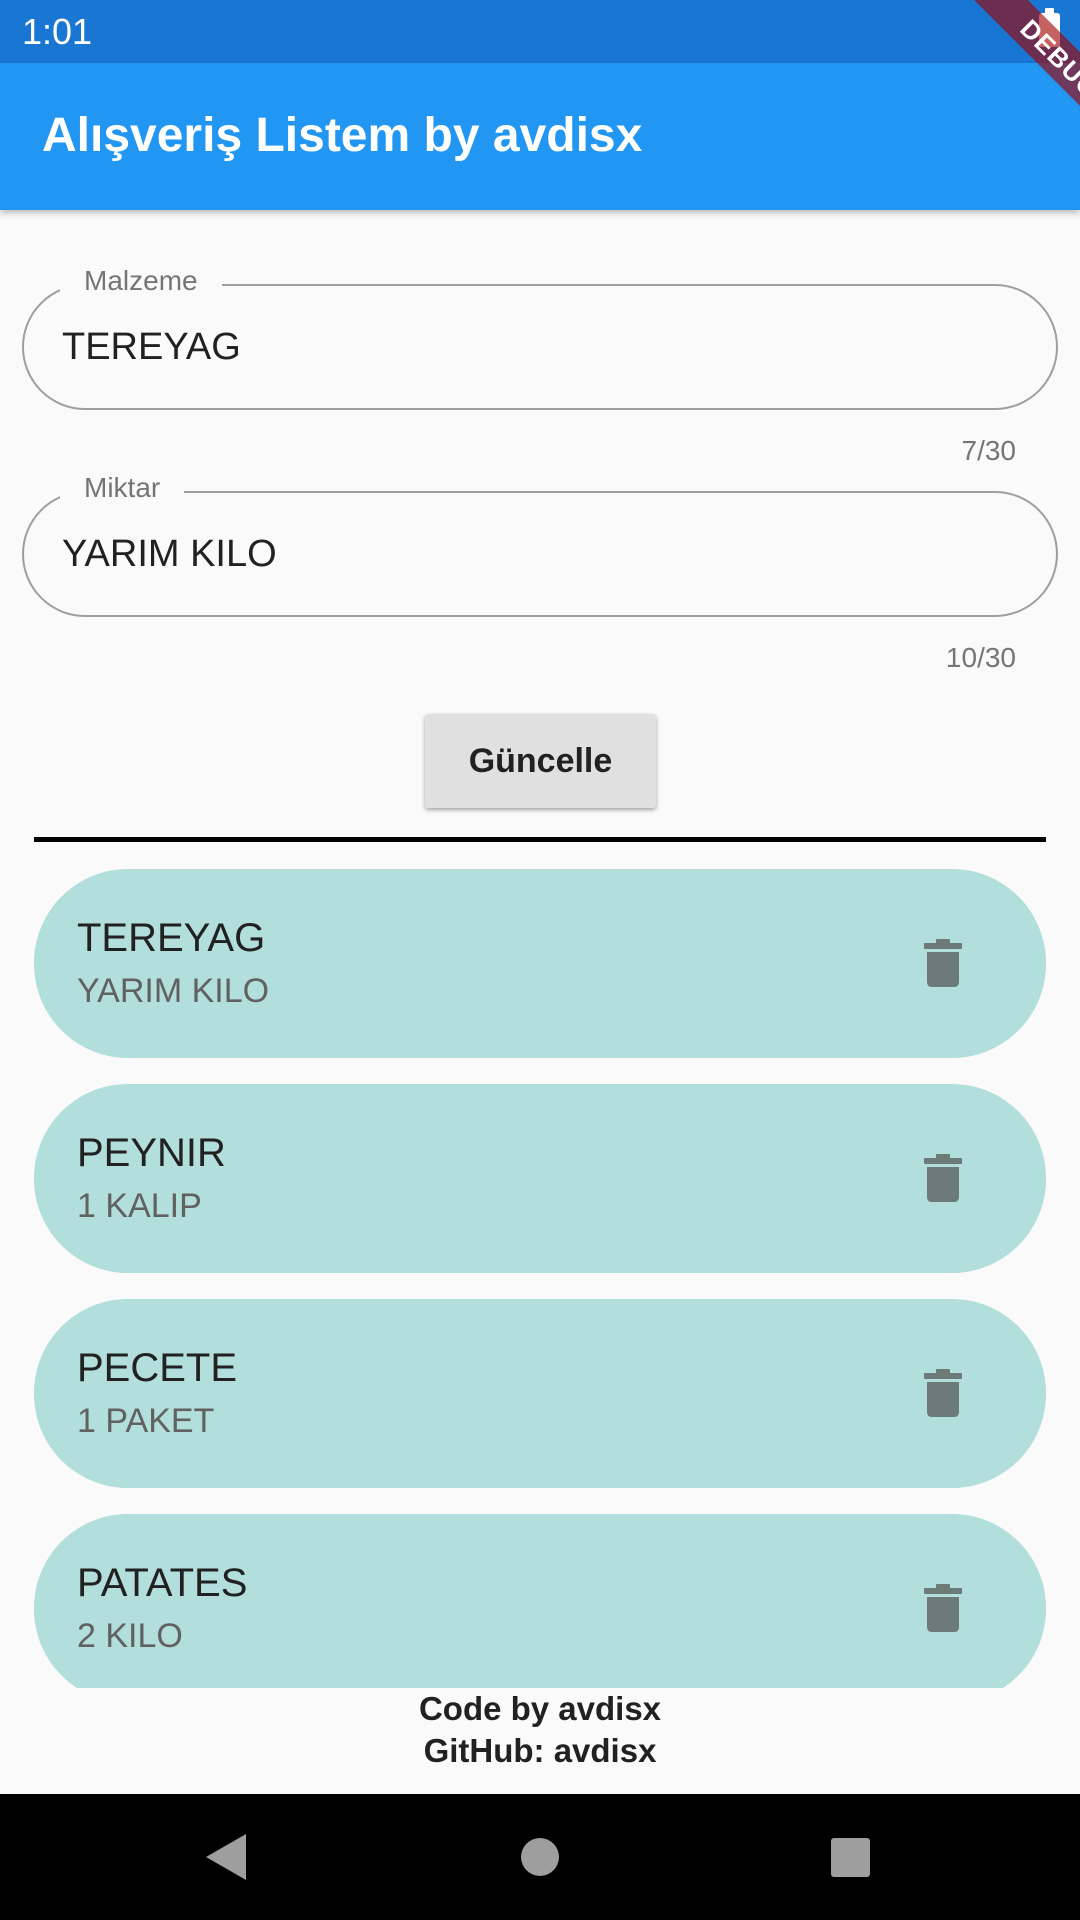  What do you see at coordinates (540, 337) in the screenshot?
I see `ingredient-field: Malzeme TEREYAG` at bounding box center [540, 337].